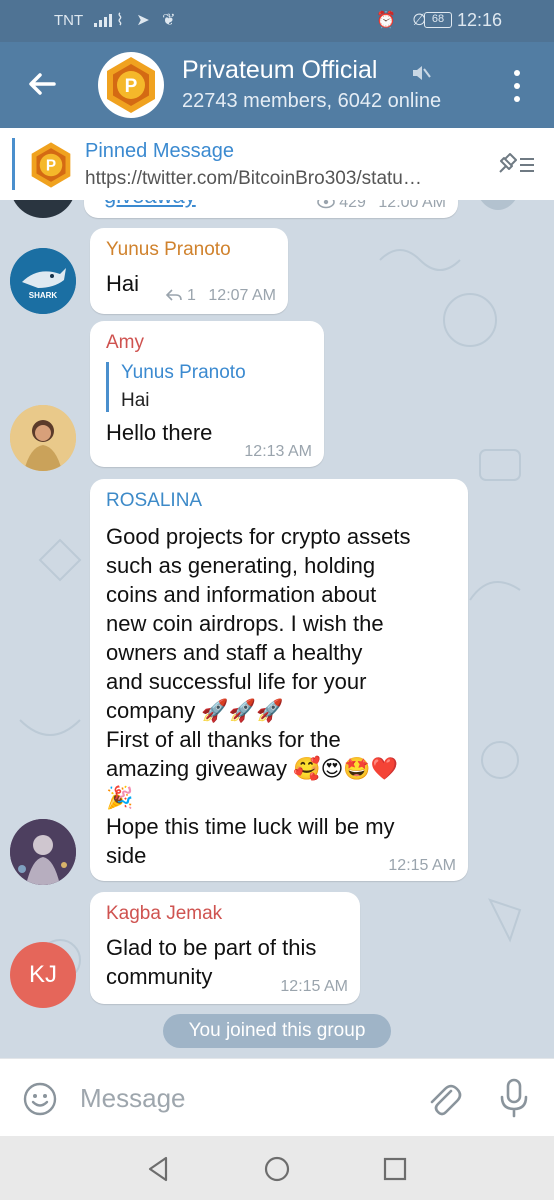 The width and height of the screenshot is (554, 1200). I want to click on reply-quote: Yunus Pranoto Hai, so click(207, 387).